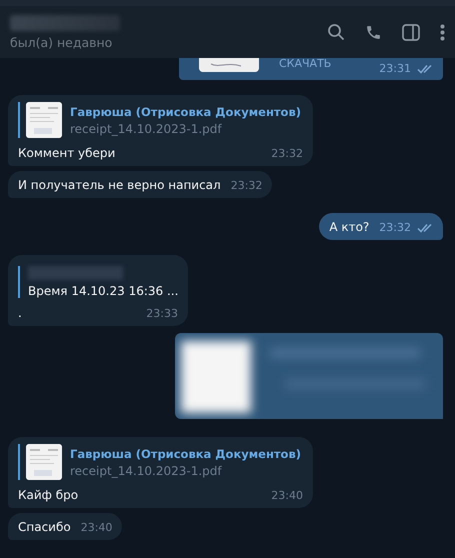  Describe the element at coordinates (48, 495) in the screenshot. I see `message-text: Кайф бро` at that location.